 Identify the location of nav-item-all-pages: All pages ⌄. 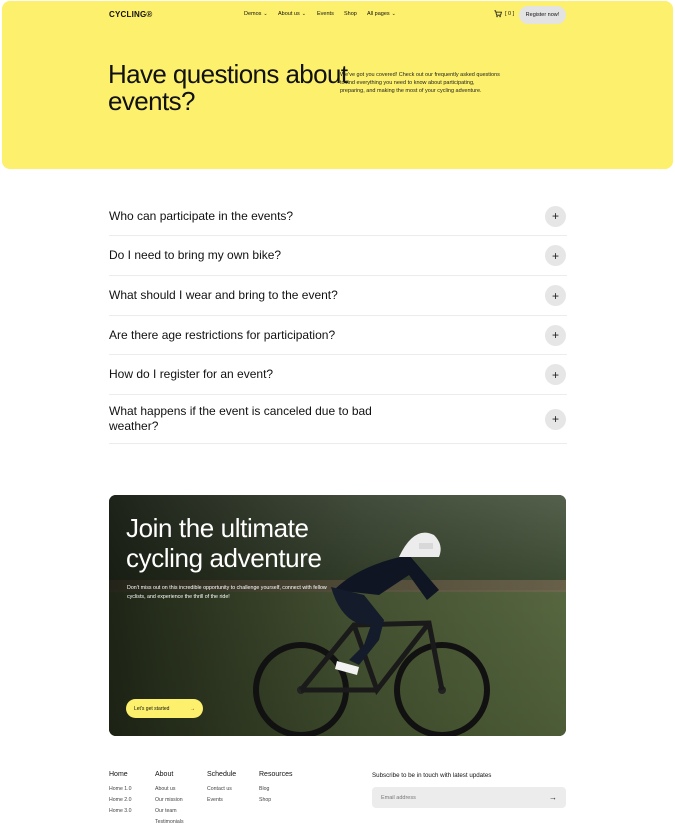
(381, 14).